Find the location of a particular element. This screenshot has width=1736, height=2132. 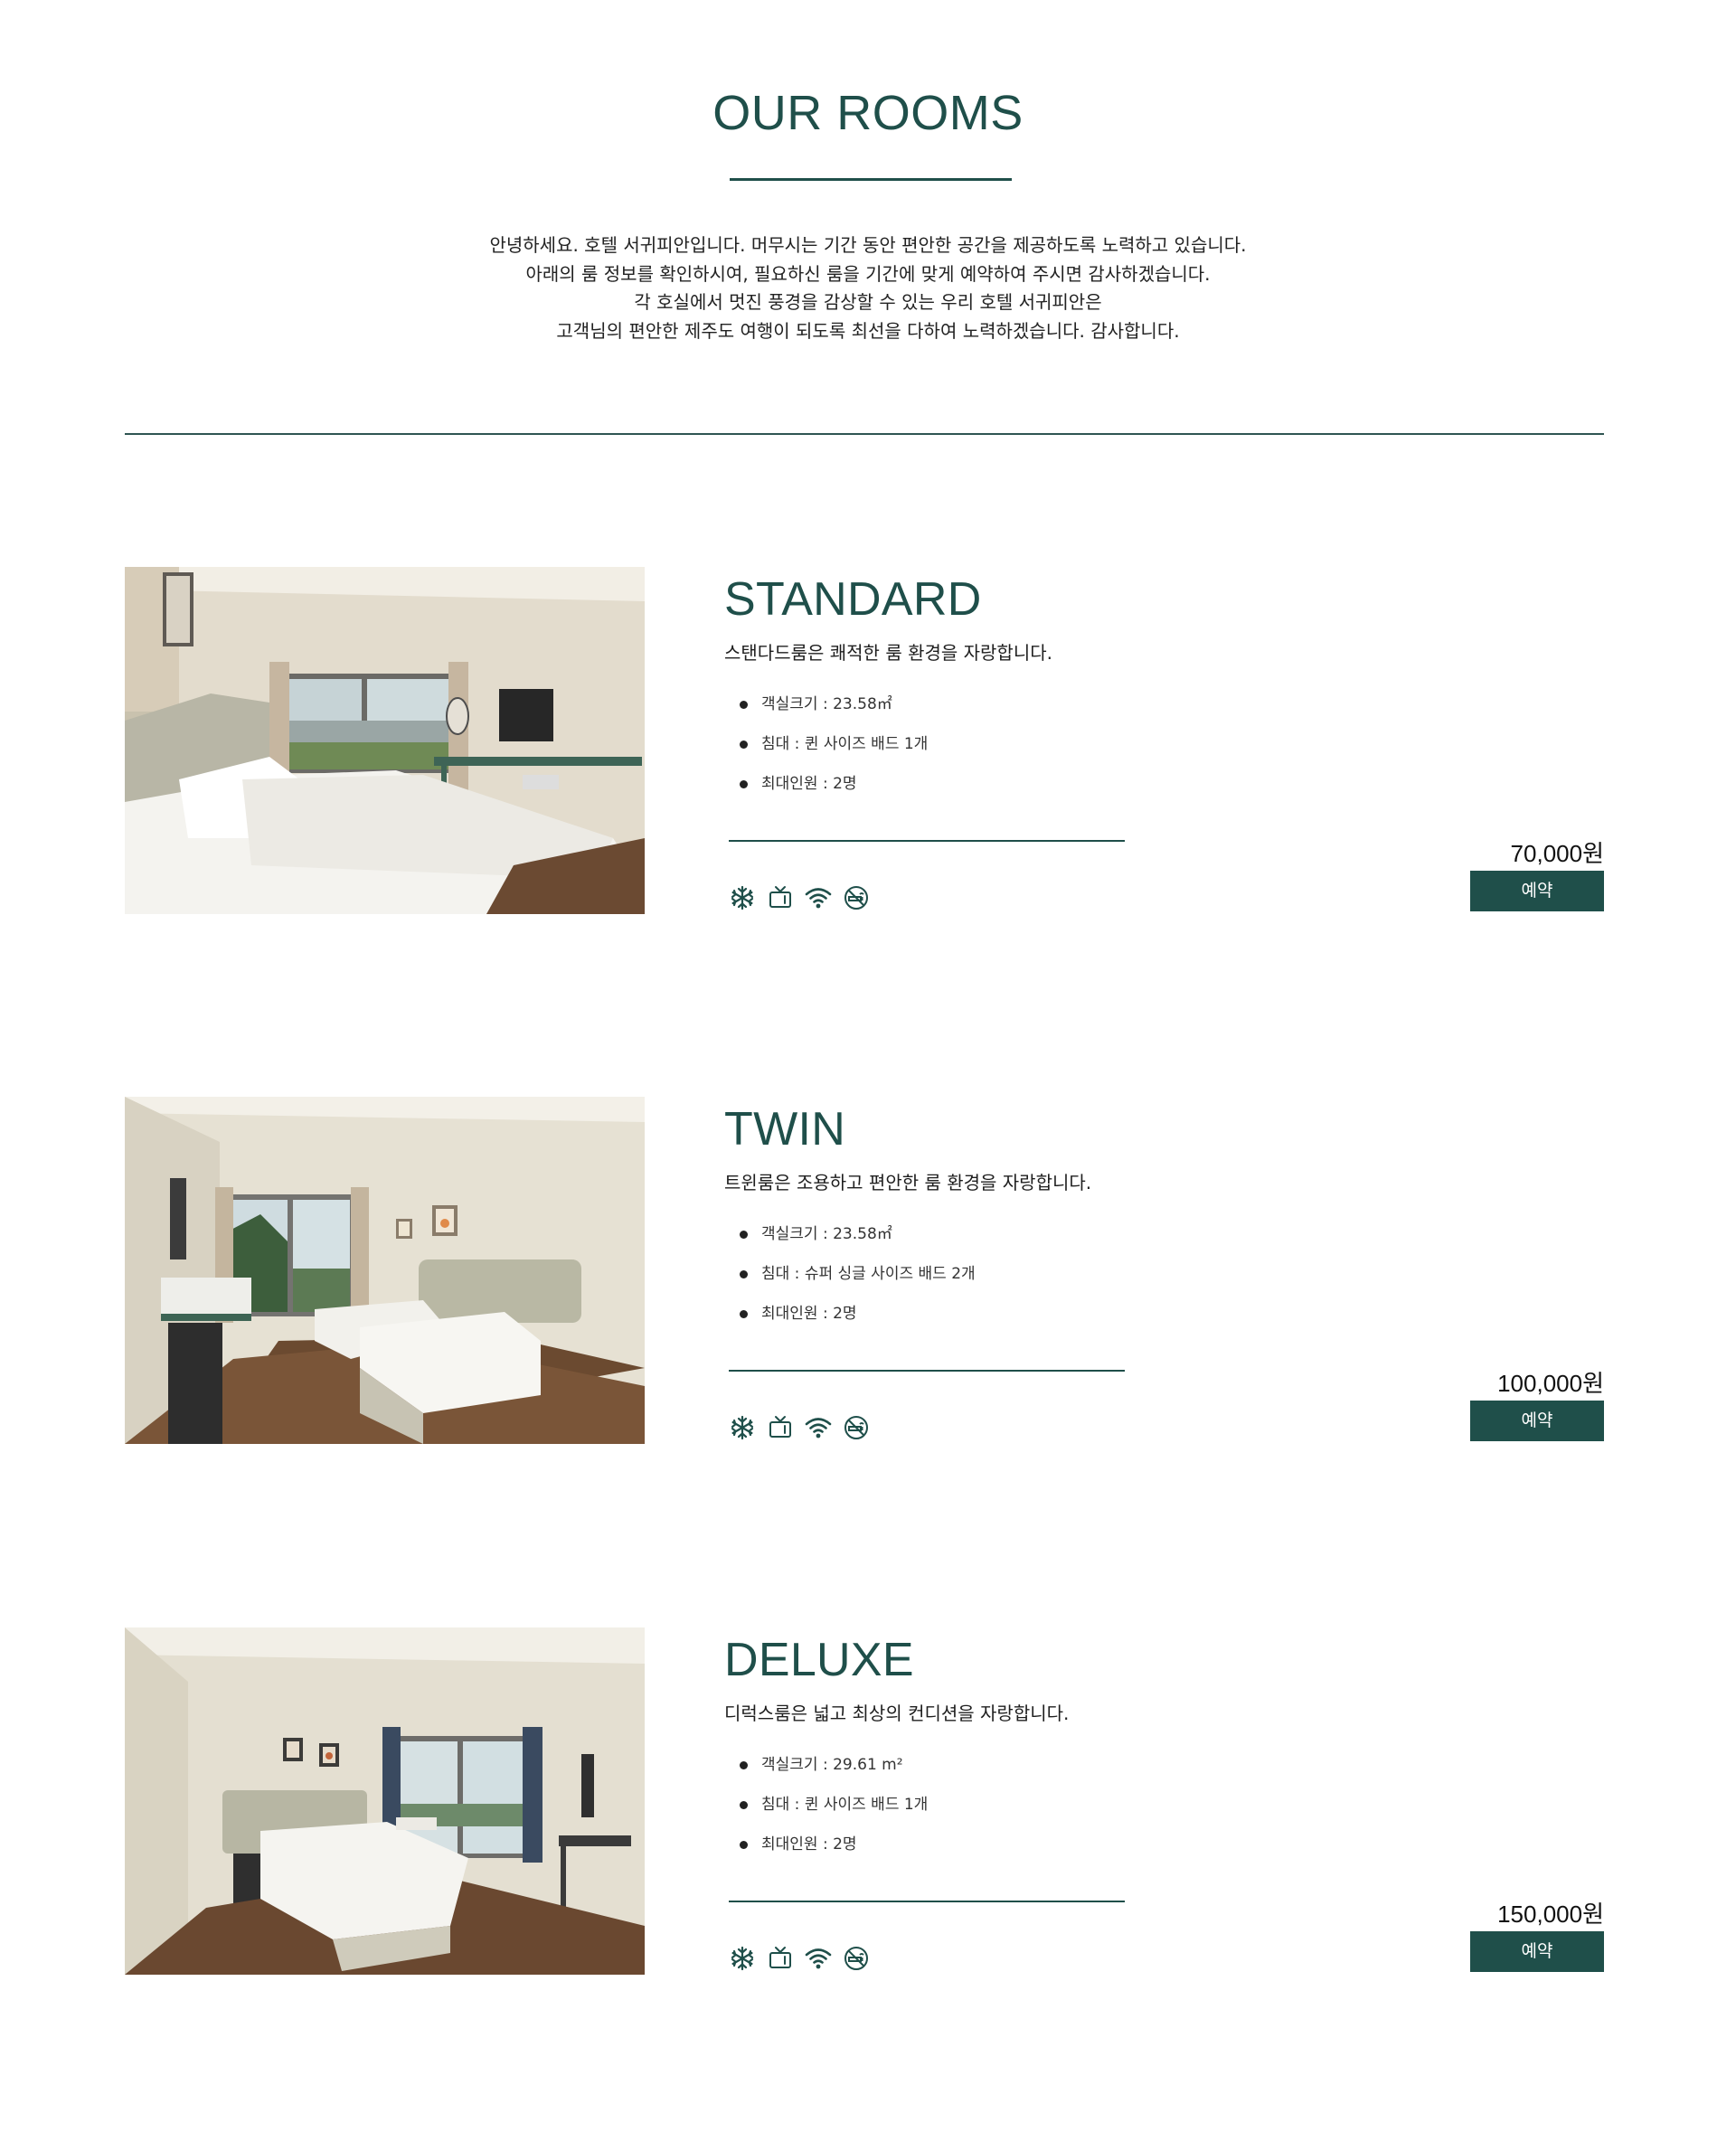

room-price: 150,000원 is located at coordinates (1551, 1914).